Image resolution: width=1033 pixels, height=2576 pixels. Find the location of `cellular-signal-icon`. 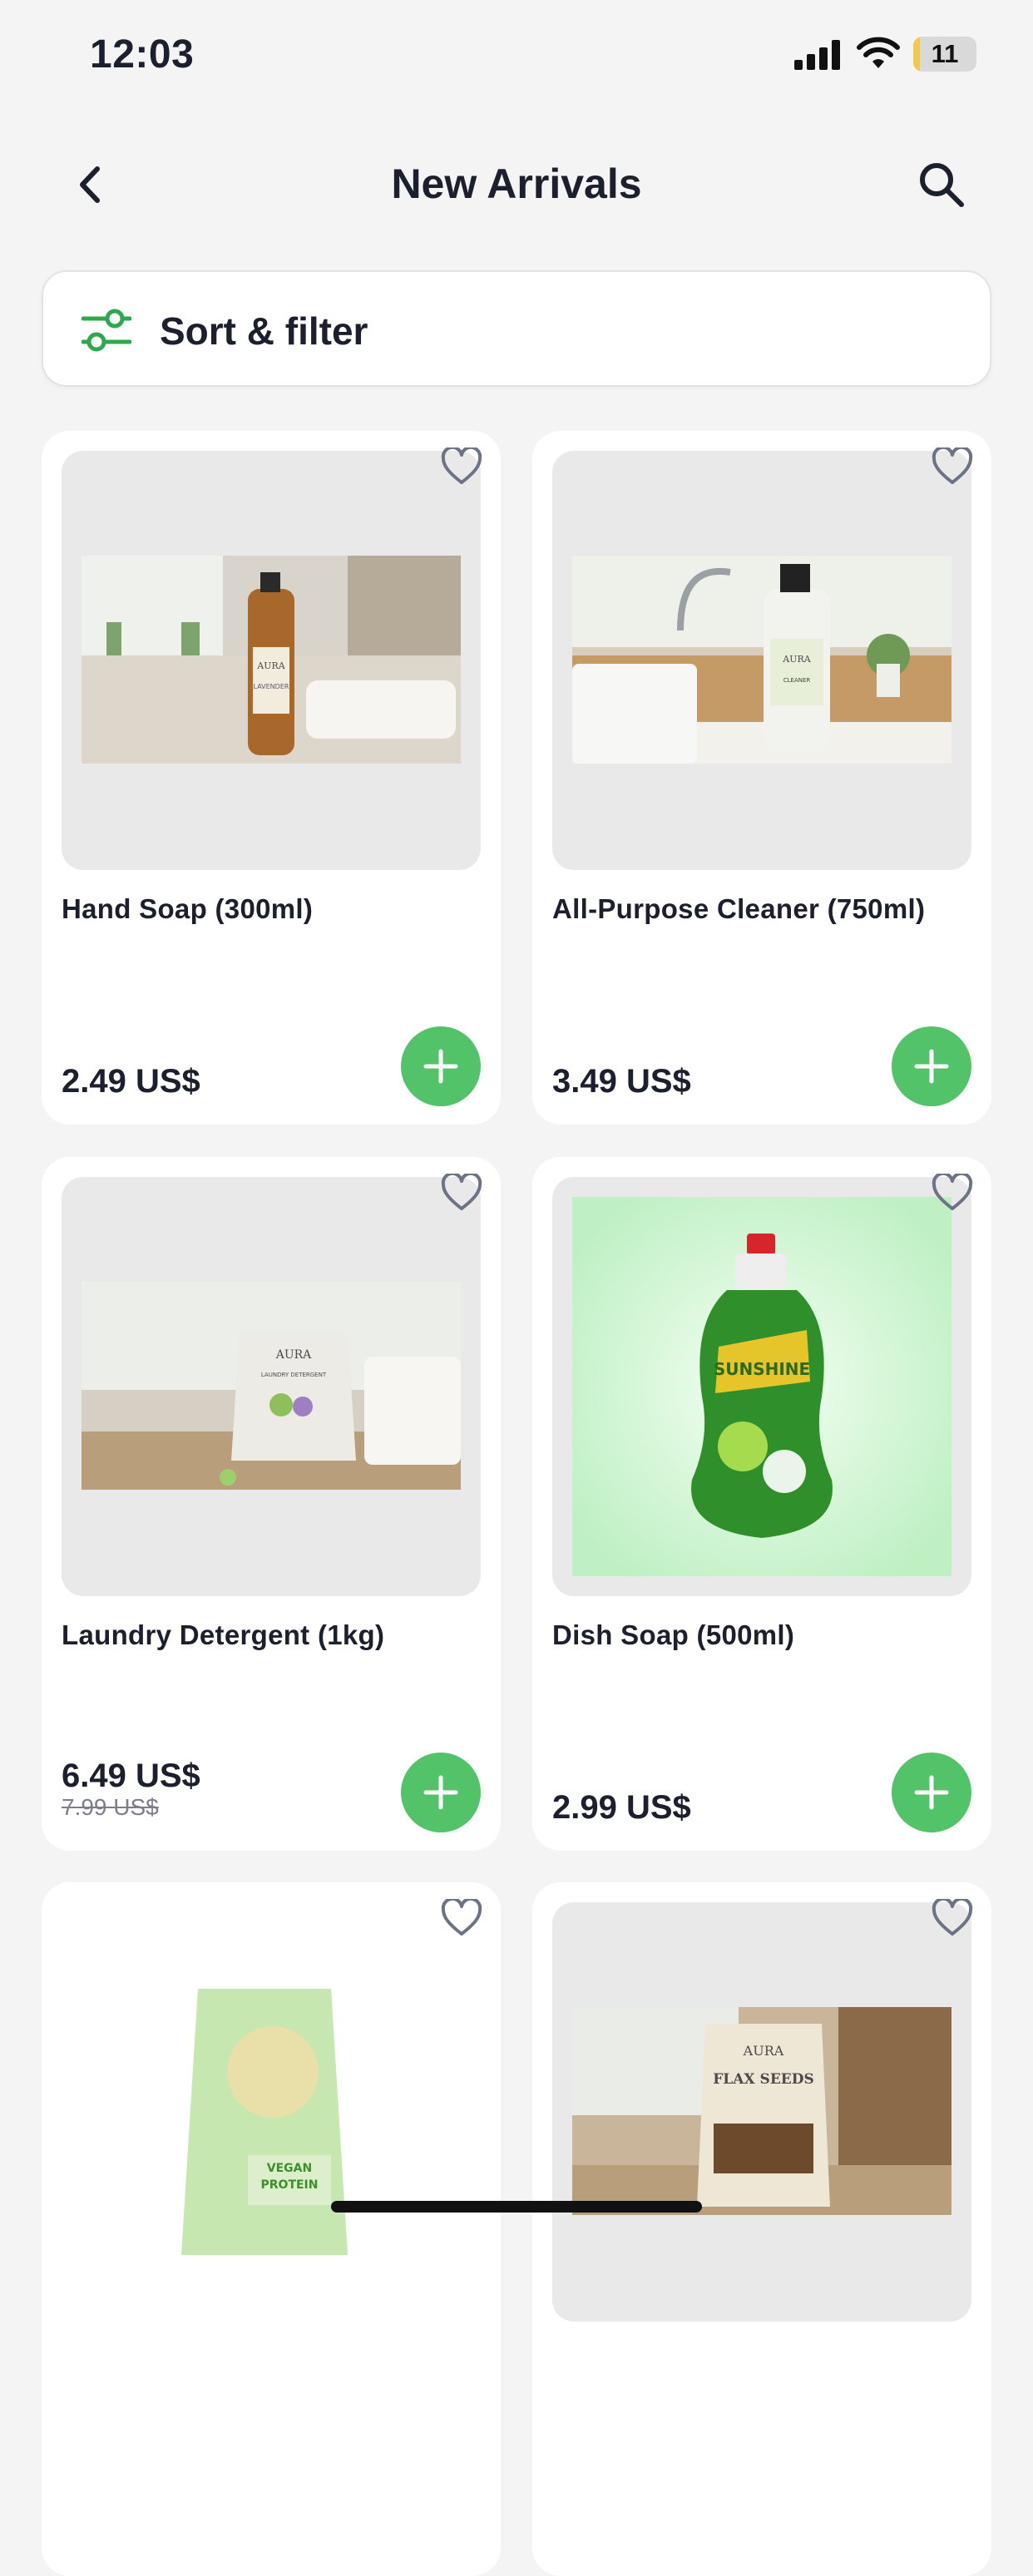

cellular-signal-icon is located at coordinates (817, 55).